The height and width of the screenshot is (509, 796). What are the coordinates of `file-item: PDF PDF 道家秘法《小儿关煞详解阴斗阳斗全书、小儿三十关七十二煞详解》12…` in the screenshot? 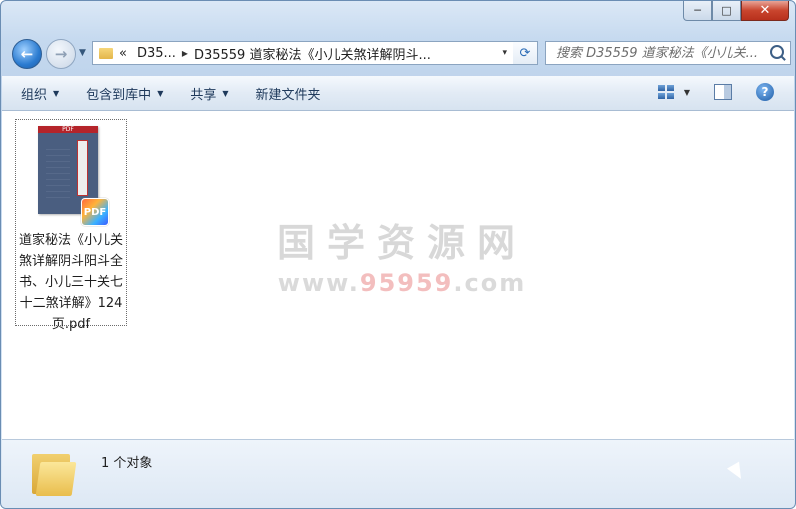 It's located at (71, 225).